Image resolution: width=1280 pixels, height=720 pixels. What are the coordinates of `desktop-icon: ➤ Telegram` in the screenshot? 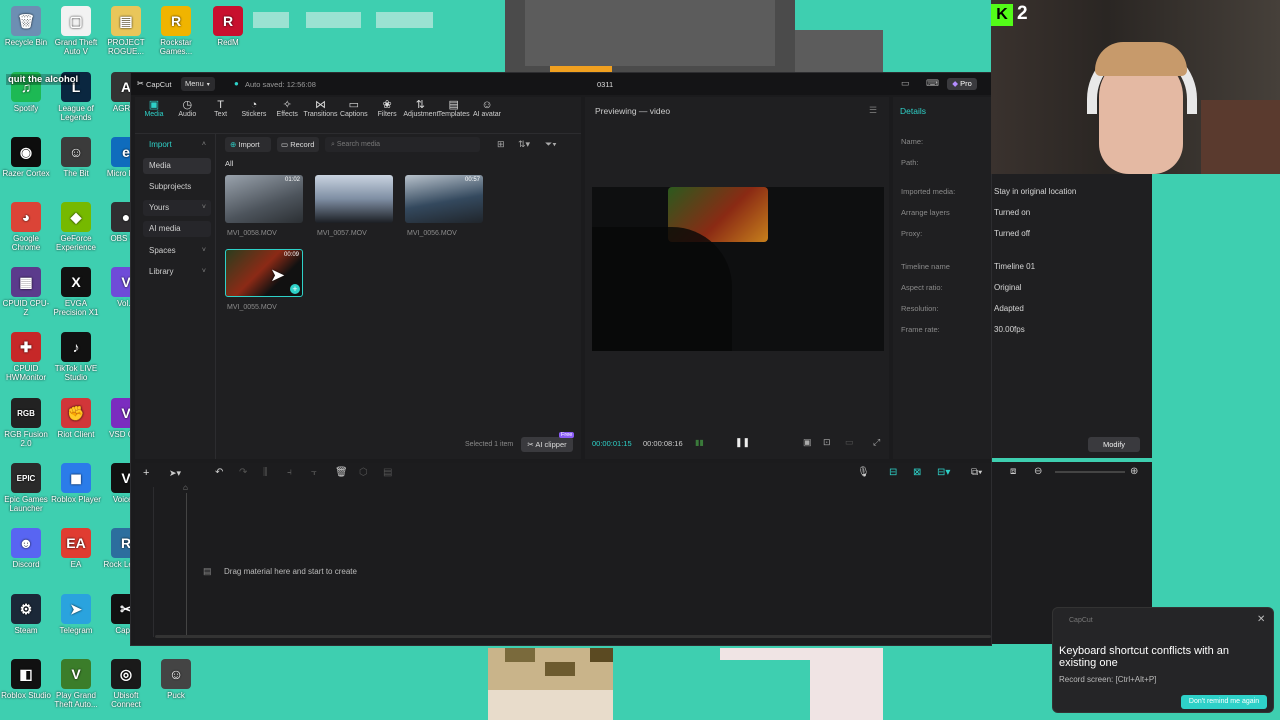 It's located at (76, 614).